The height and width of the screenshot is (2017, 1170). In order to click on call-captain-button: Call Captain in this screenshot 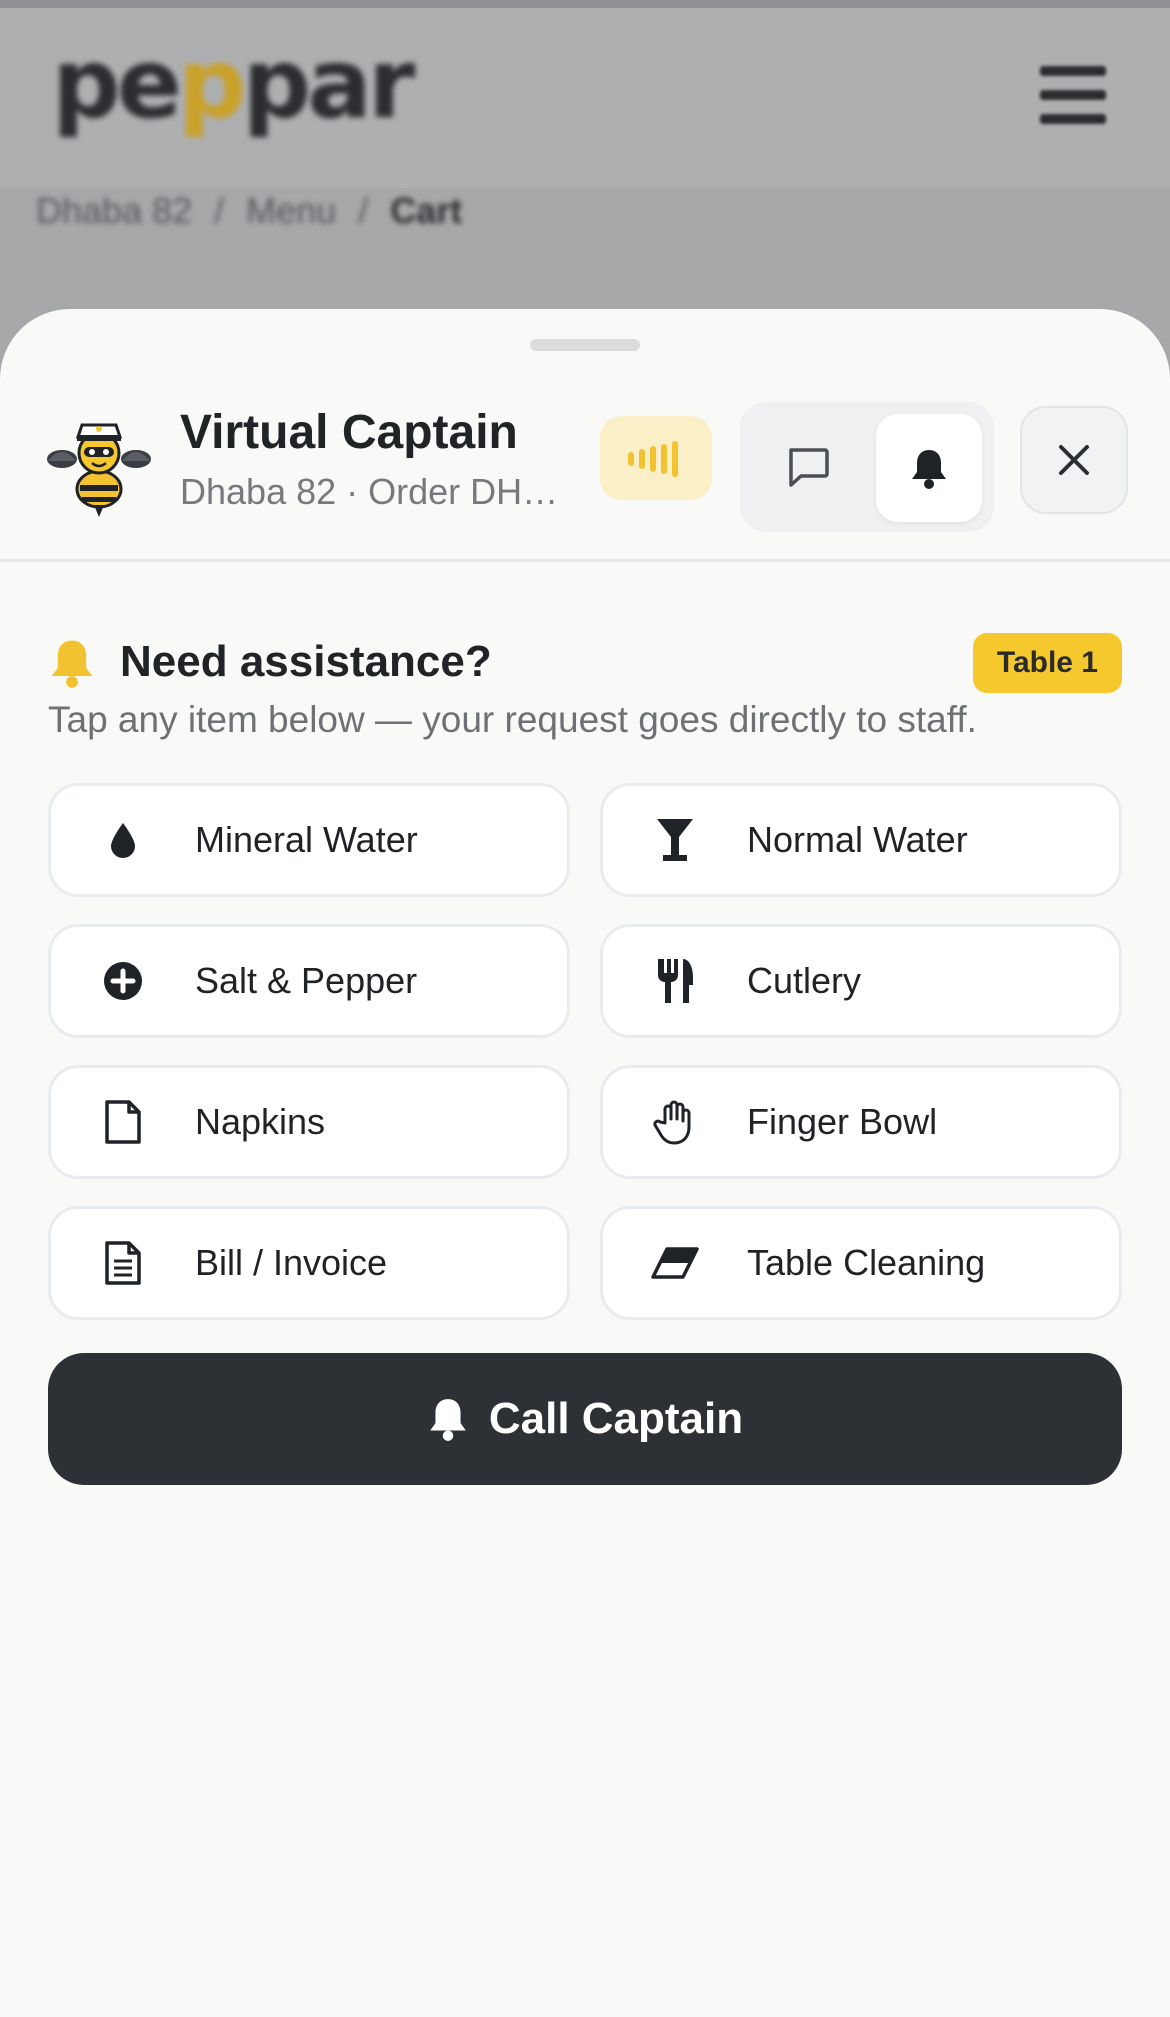, I will do `click(585, 1419)`.